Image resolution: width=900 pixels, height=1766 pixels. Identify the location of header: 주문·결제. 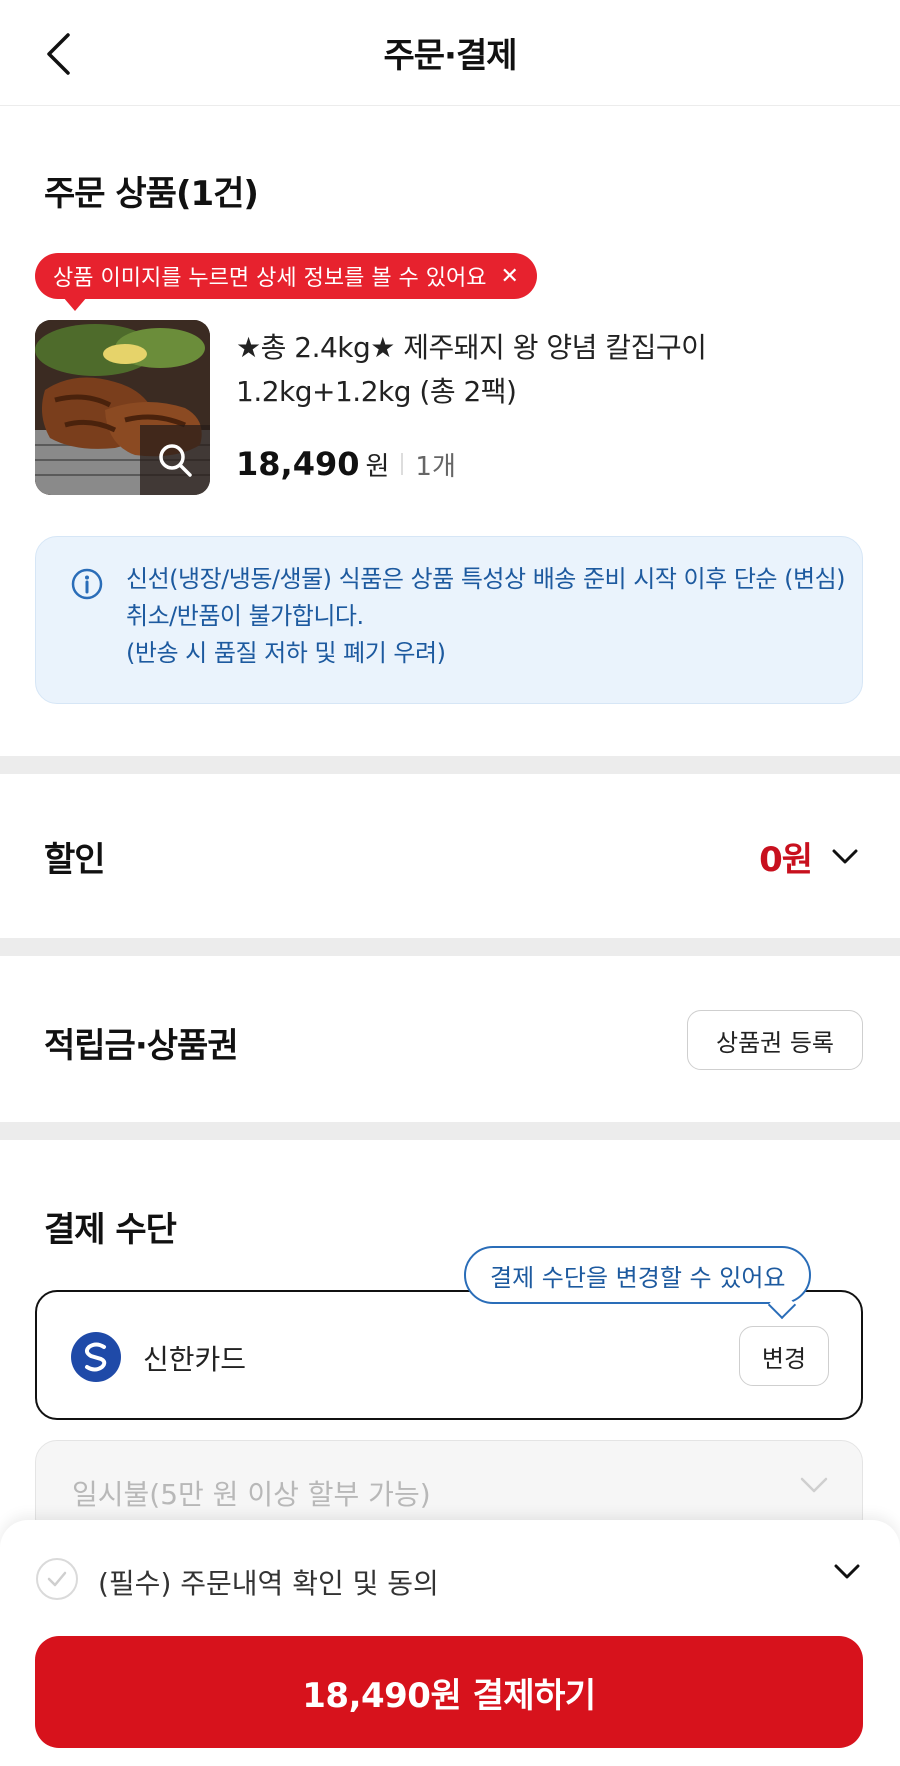
(450, 53).